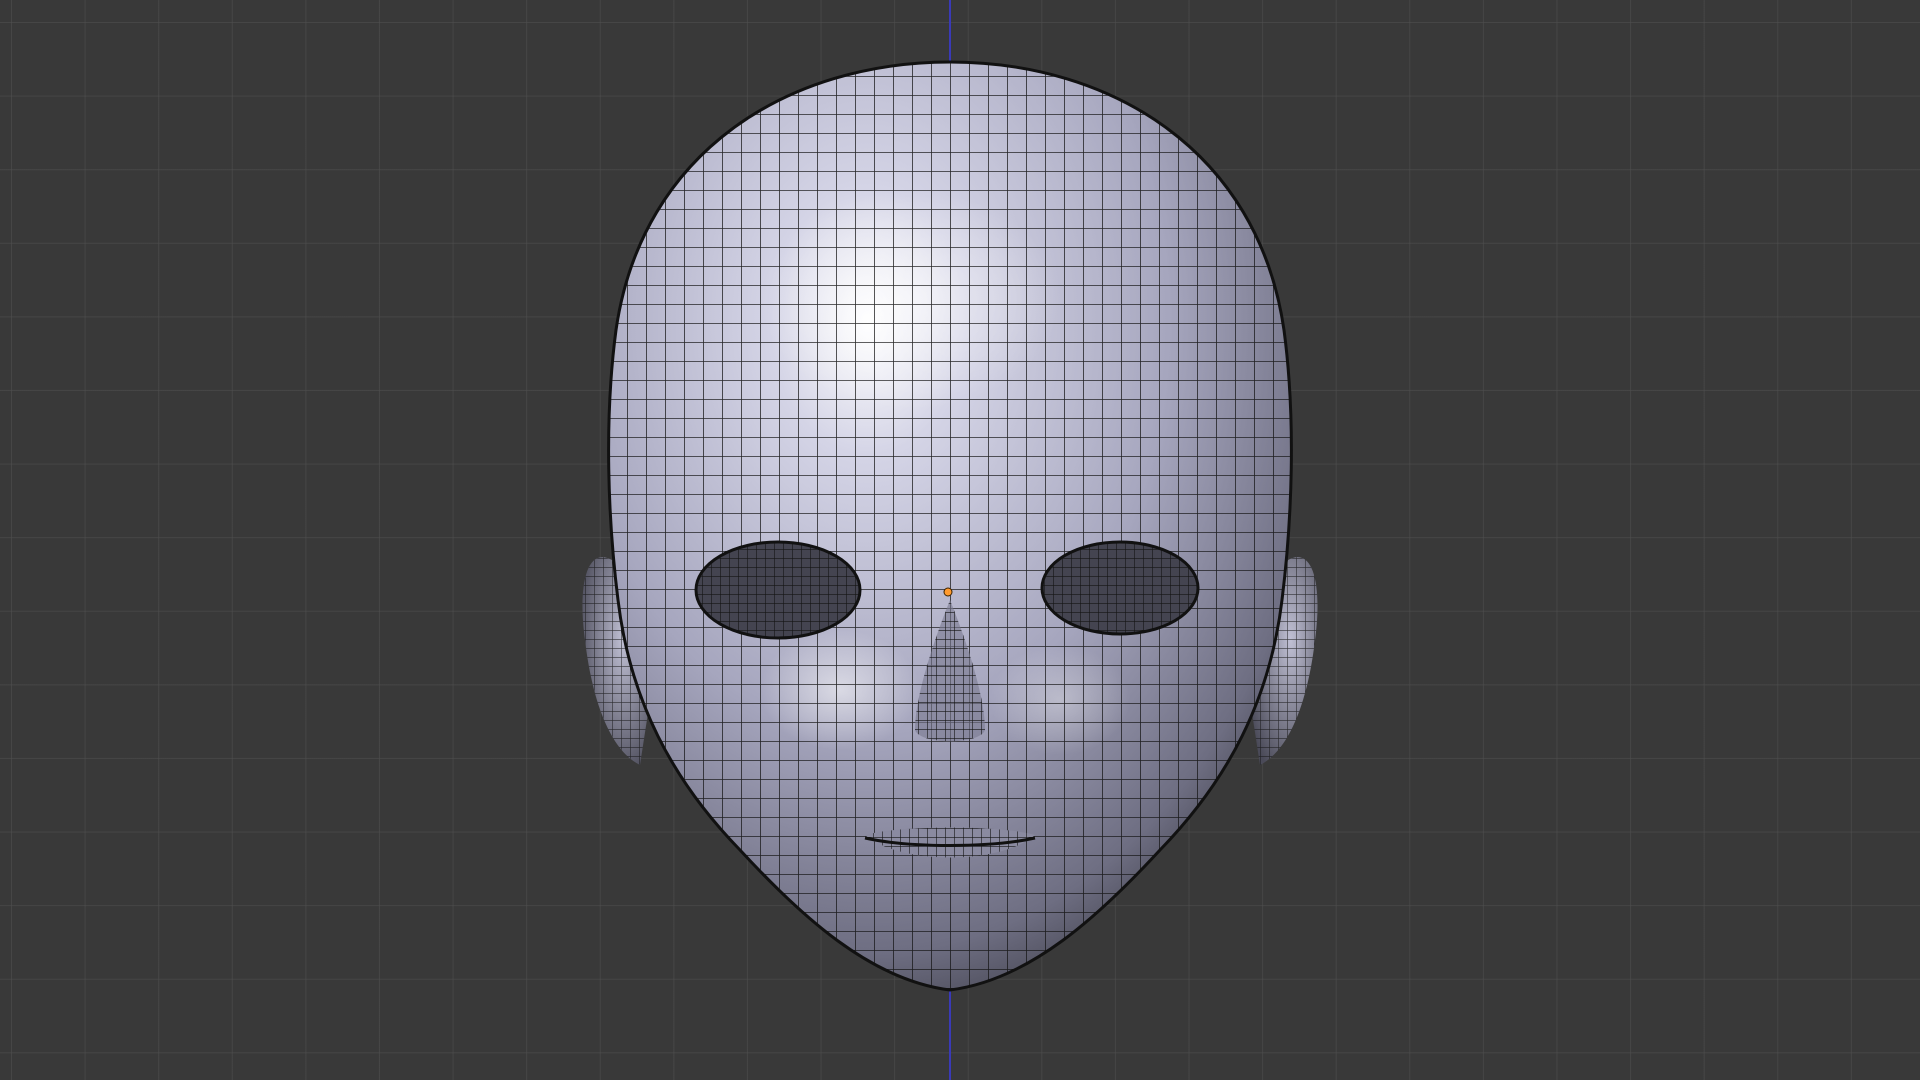 The image size is (1920, 1080). I want to click on origin-dot-icon, so click(948, 592).